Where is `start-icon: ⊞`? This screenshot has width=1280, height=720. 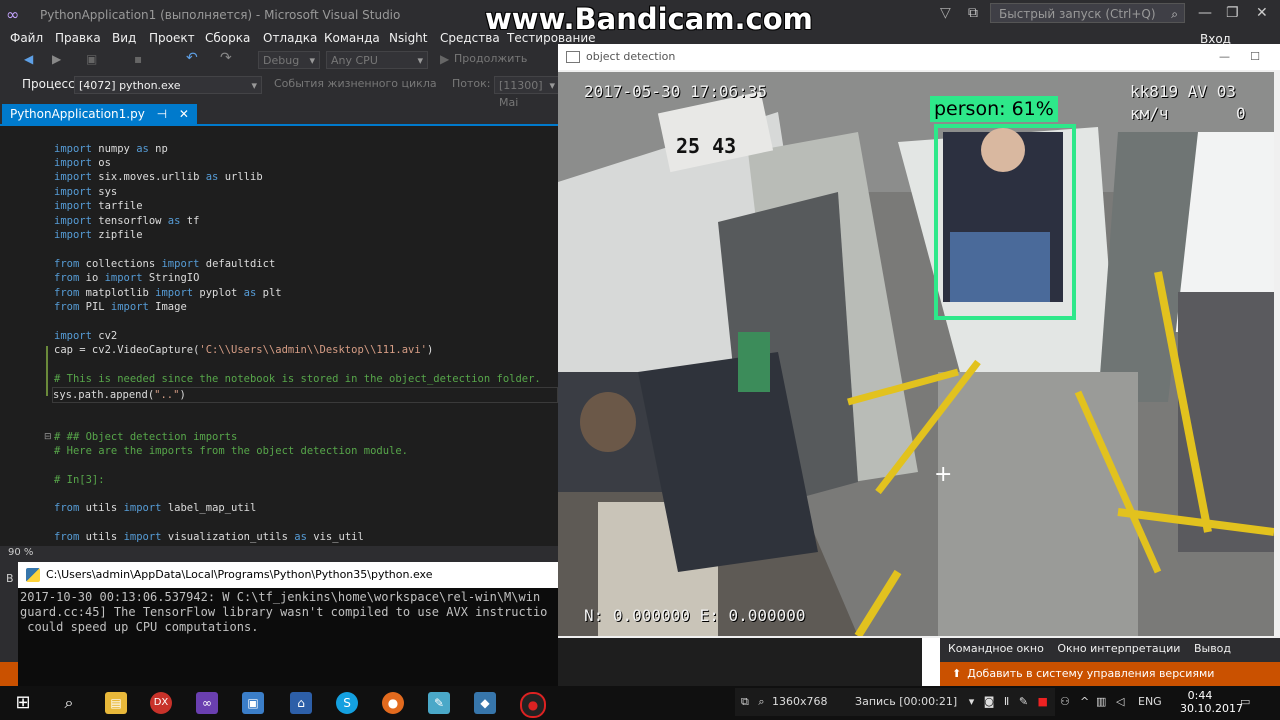 start-icon: ⊞ is located at coordinates (23, 703).